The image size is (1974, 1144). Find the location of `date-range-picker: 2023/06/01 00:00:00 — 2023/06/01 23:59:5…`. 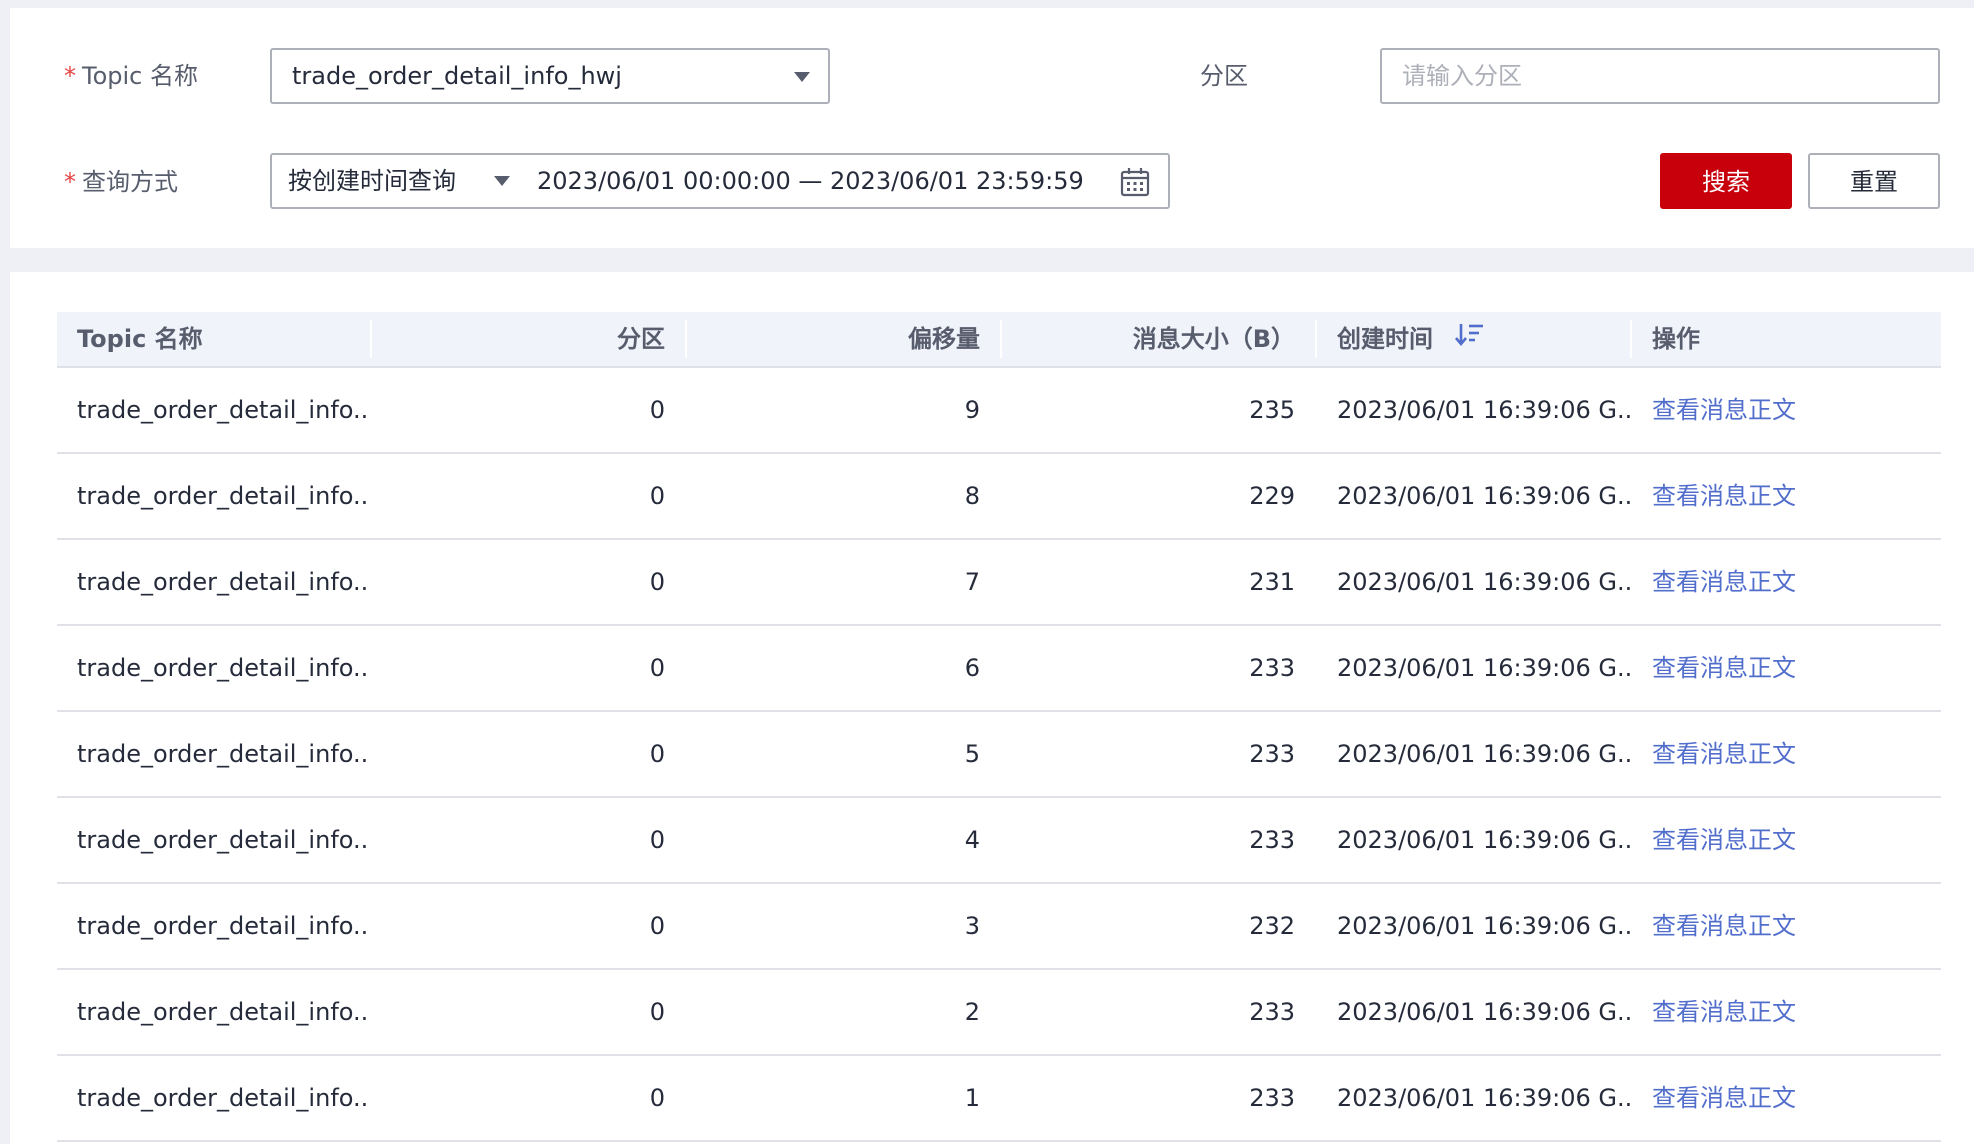

date-range-picker: 2023/06/01 00:00:00 — 2023/06/01 23:59:5… is located at coordinates (845, 181).